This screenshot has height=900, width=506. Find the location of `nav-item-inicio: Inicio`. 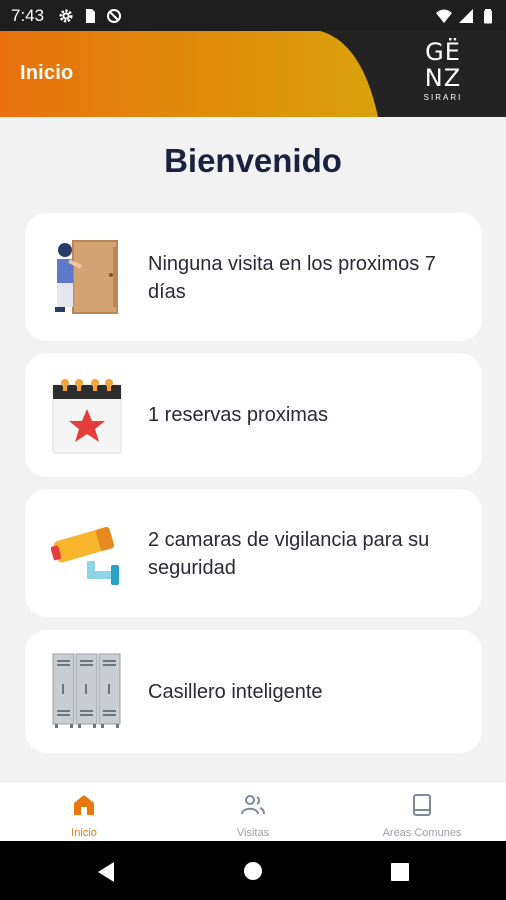

nav-item-inicio: Inicio is located at coordinates (84, 812).